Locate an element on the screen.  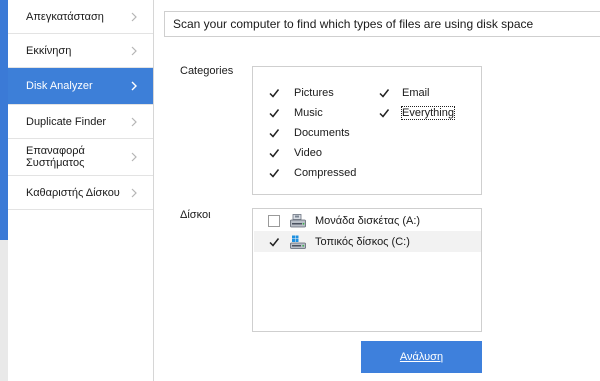
sidebar-item-label: Εκκίνηση is located at coordinates (49, 50).